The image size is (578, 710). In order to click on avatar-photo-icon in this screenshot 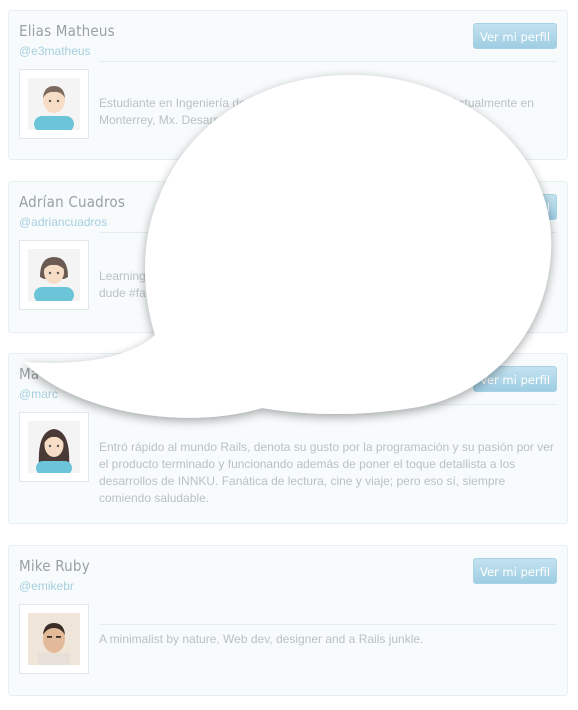, I will do `click(54, 639)`.